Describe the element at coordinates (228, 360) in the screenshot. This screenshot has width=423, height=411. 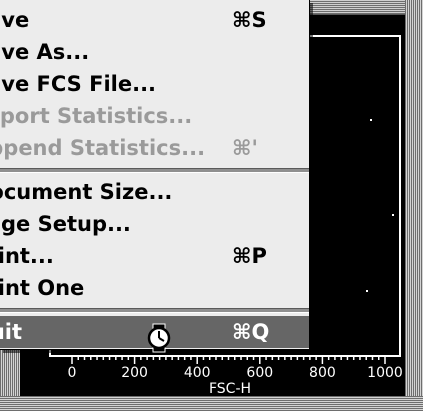
I see `x-axis-ticks` at that location.